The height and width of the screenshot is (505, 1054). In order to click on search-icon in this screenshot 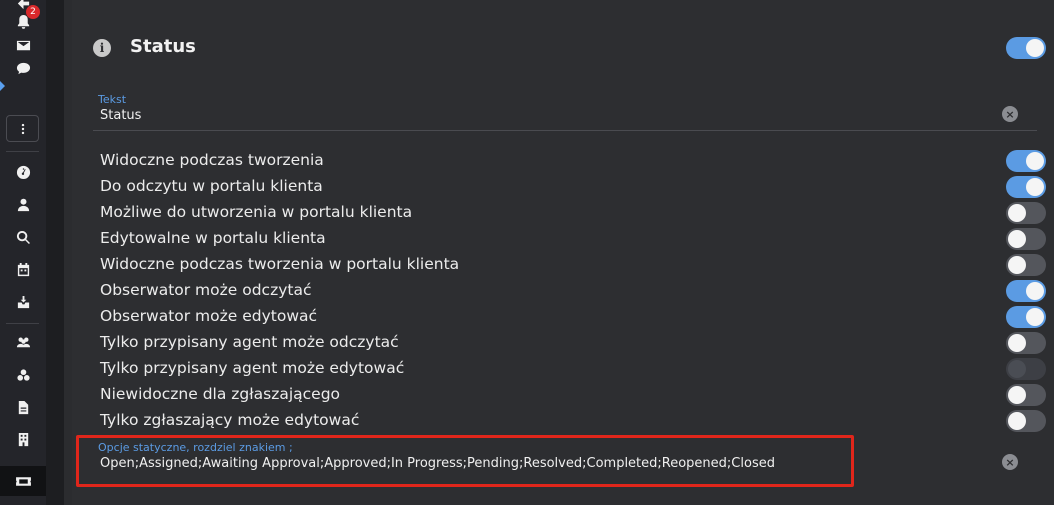, I will do `click(23, 237)`.